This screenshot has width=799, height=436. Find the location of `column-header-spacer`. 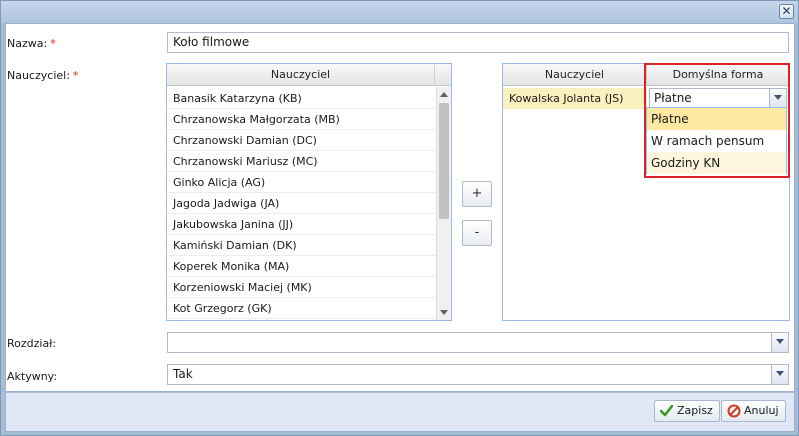

column-header-spacer is located at coordinates (443, 75).